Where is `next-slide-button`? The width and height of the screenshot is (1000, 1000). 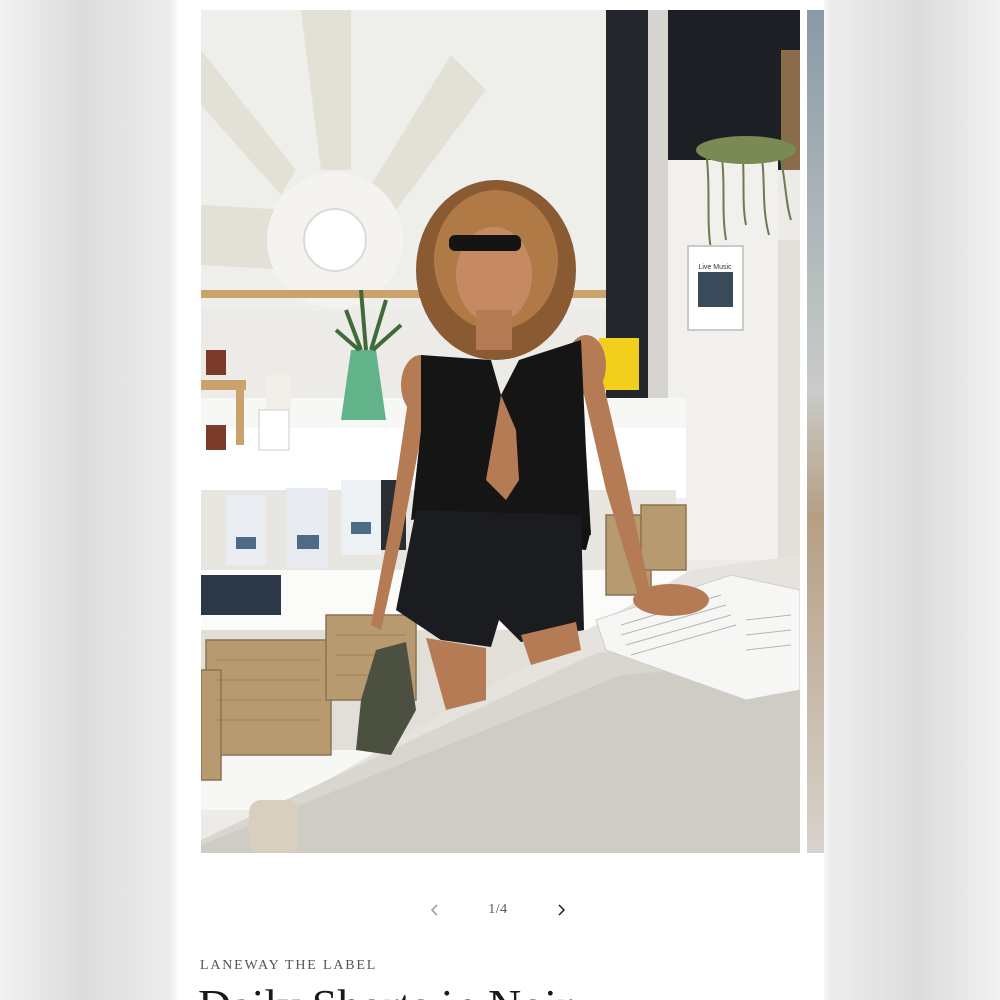
next-slide-button is located at coordinates (561, 910).